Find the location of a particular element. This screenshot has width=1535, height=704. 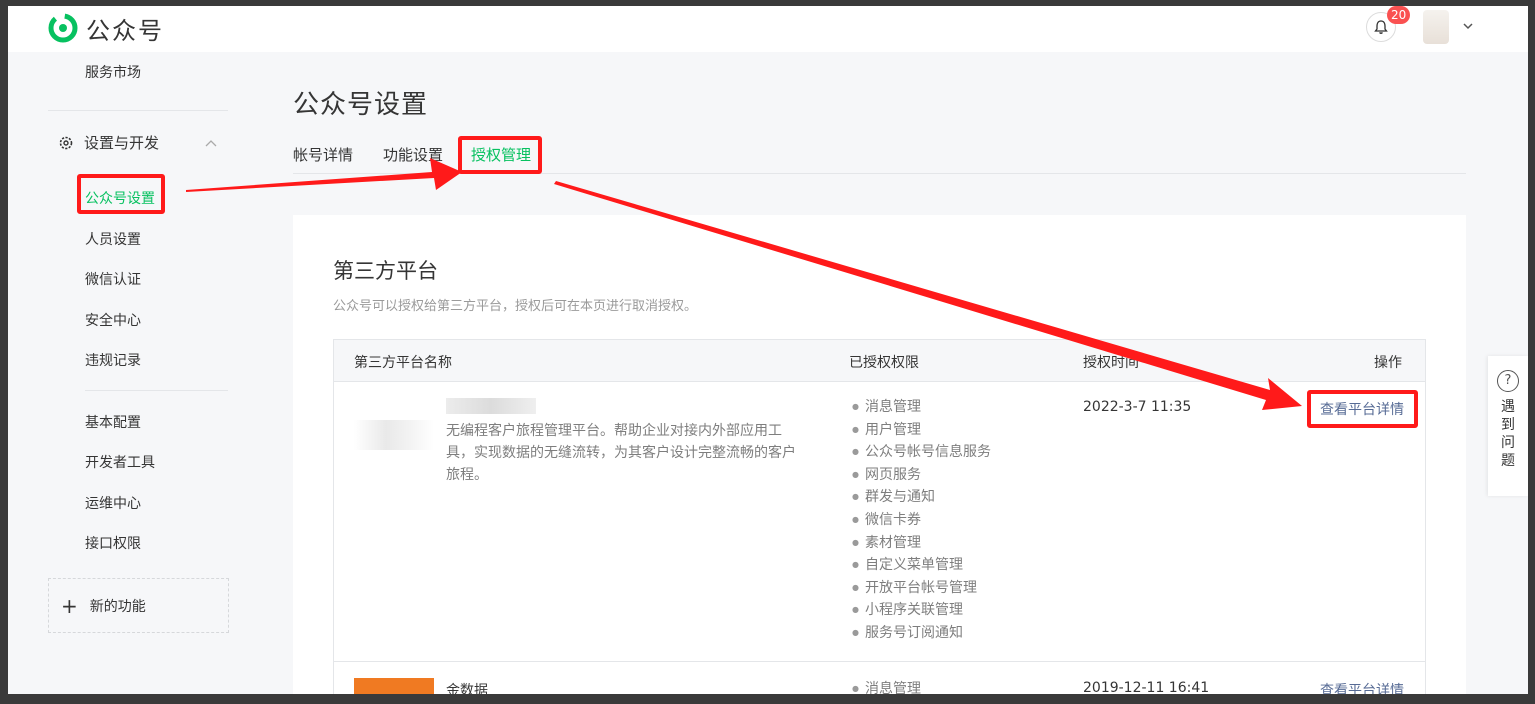

permission-item: 素材管理 is located at coordinates (921, 543).